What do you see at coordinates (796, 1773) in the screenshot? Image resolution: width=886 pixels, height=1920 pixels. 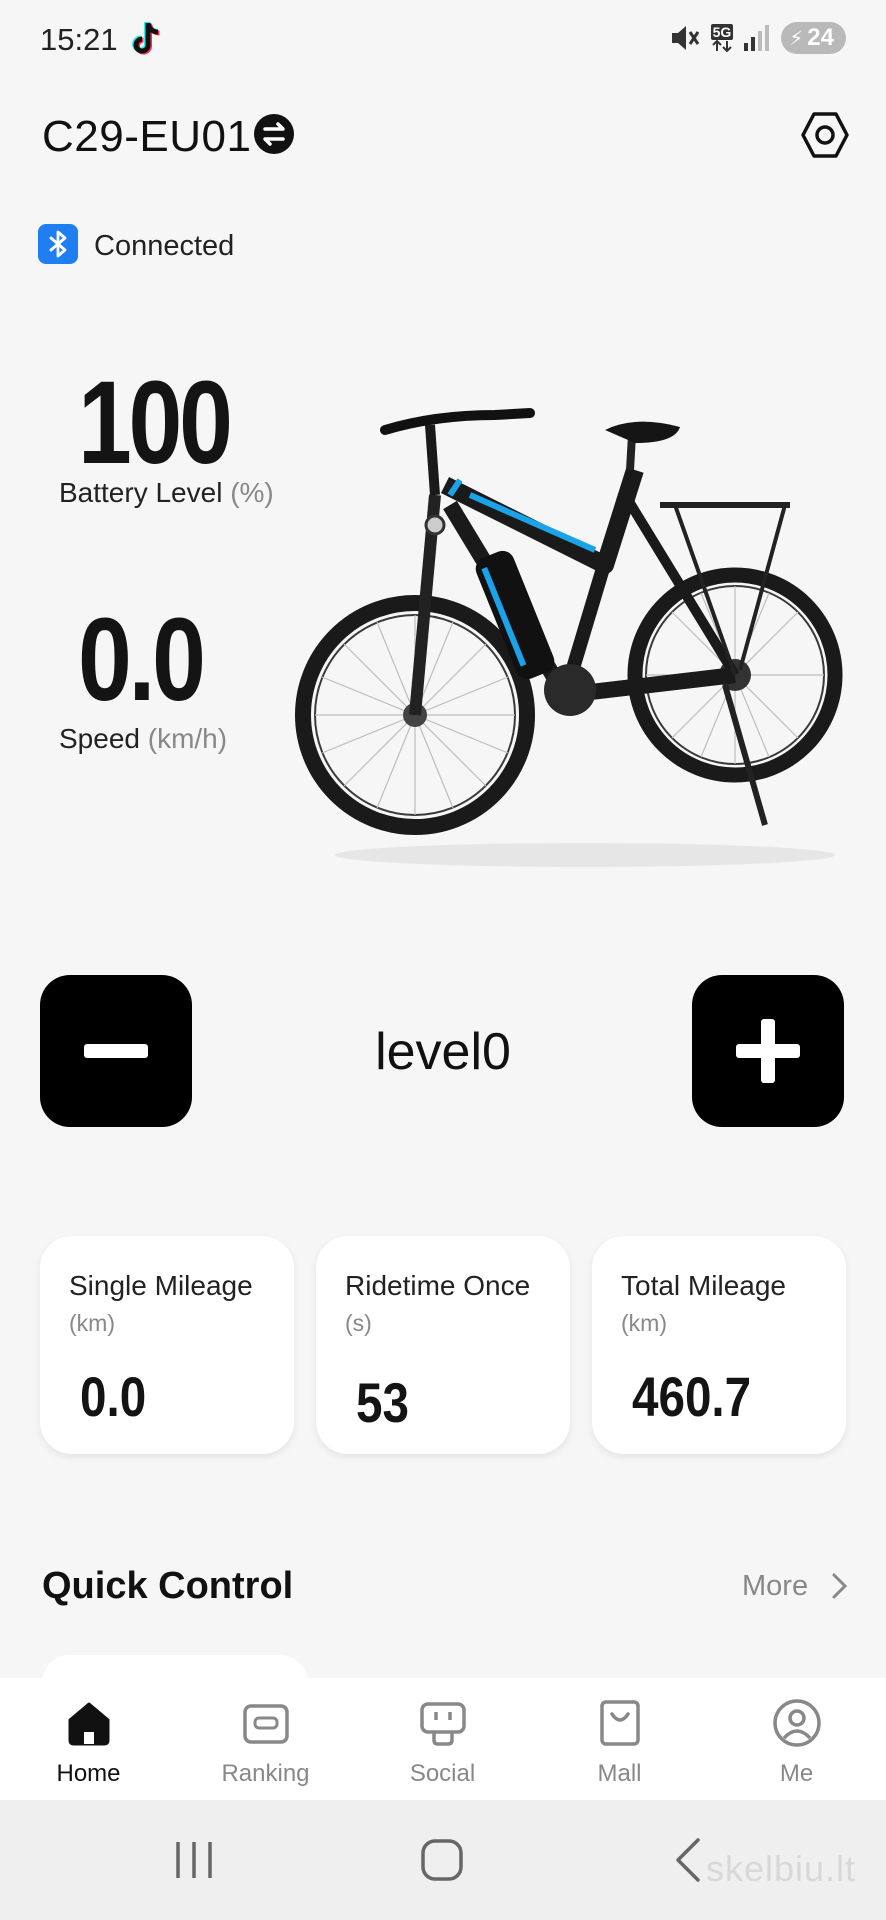 I see `nav-label: Me` at bounding box center [796, 1773].